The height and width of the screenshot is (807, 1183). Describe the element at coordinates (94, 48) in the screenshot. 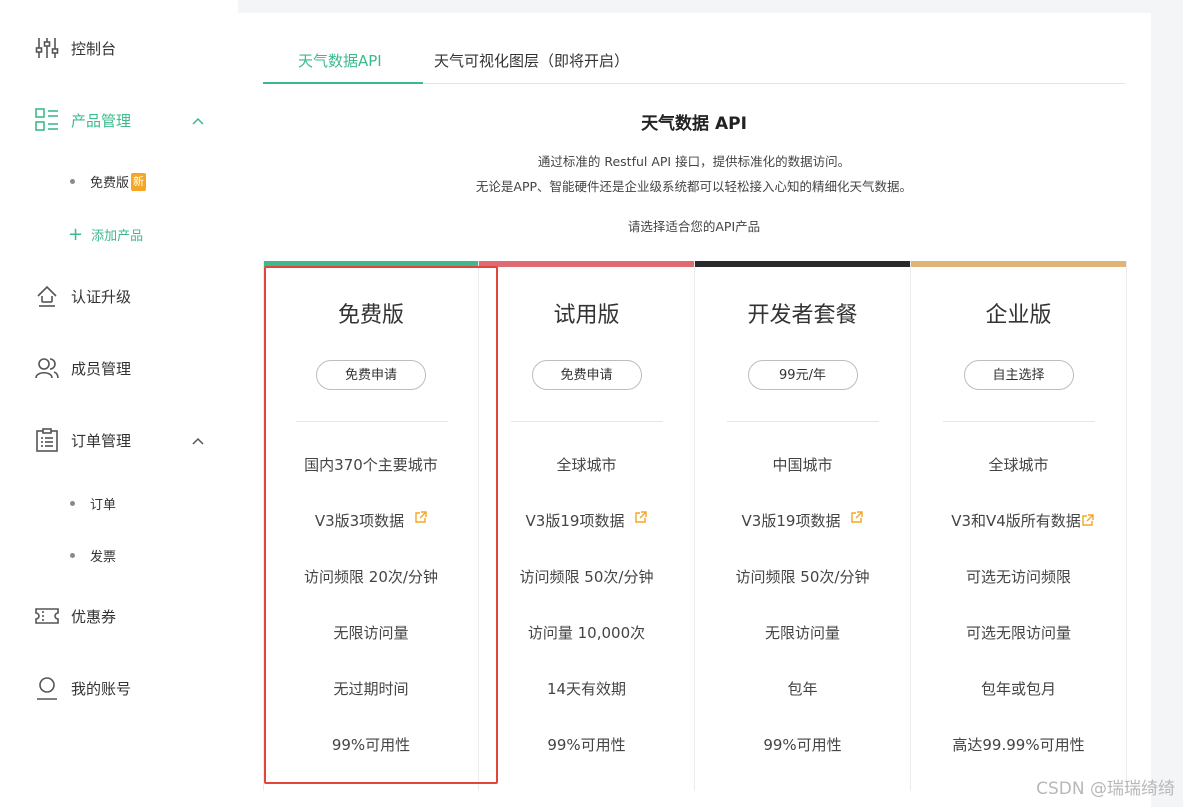

I see `sidebar-item-label: 控制台` at that location.